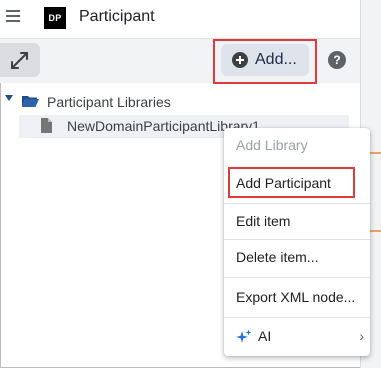 Image resolution: width=381 pixels, height=368 pixels. I want to click on toolbar: Add... ?, so click(180, 61).